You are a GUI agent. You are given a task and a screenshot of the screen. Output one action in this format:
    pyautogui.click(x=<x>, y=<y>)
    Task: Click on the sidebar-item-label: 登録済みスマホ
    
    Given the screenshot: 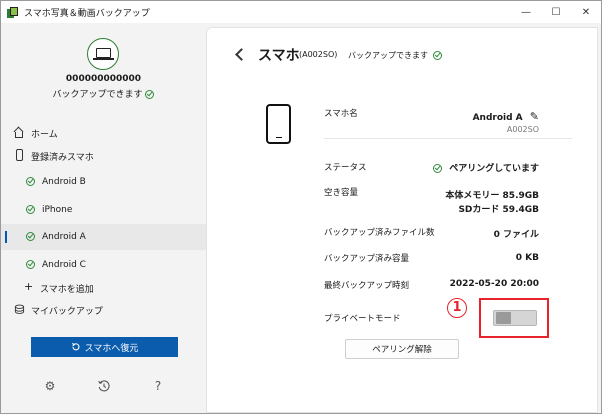 What is the action you would take?
    pyautogui.click(x=62, y=157)
    